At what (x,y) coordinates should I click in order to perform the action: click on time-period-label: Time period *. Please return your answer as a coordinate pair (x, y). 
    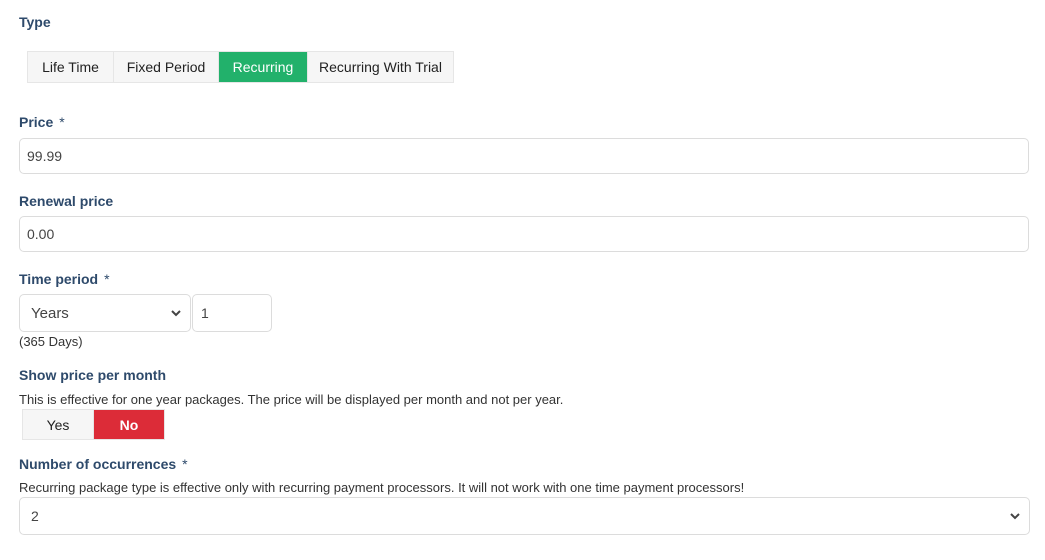
    Looking at the image, I should click on (64, 279).